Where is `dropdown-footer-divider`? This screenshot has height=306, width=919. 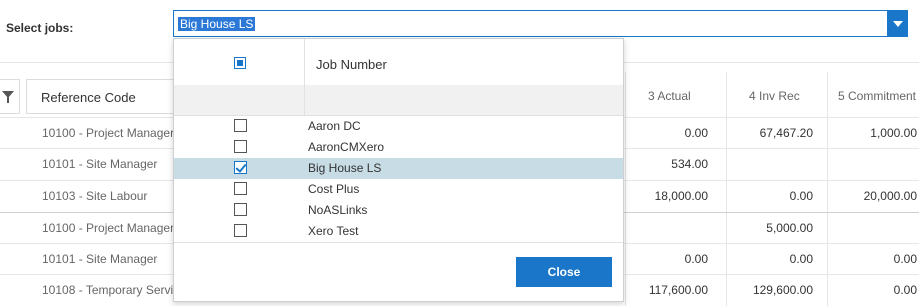 dropdown-footer-divider is located at coordinates (398, 242).